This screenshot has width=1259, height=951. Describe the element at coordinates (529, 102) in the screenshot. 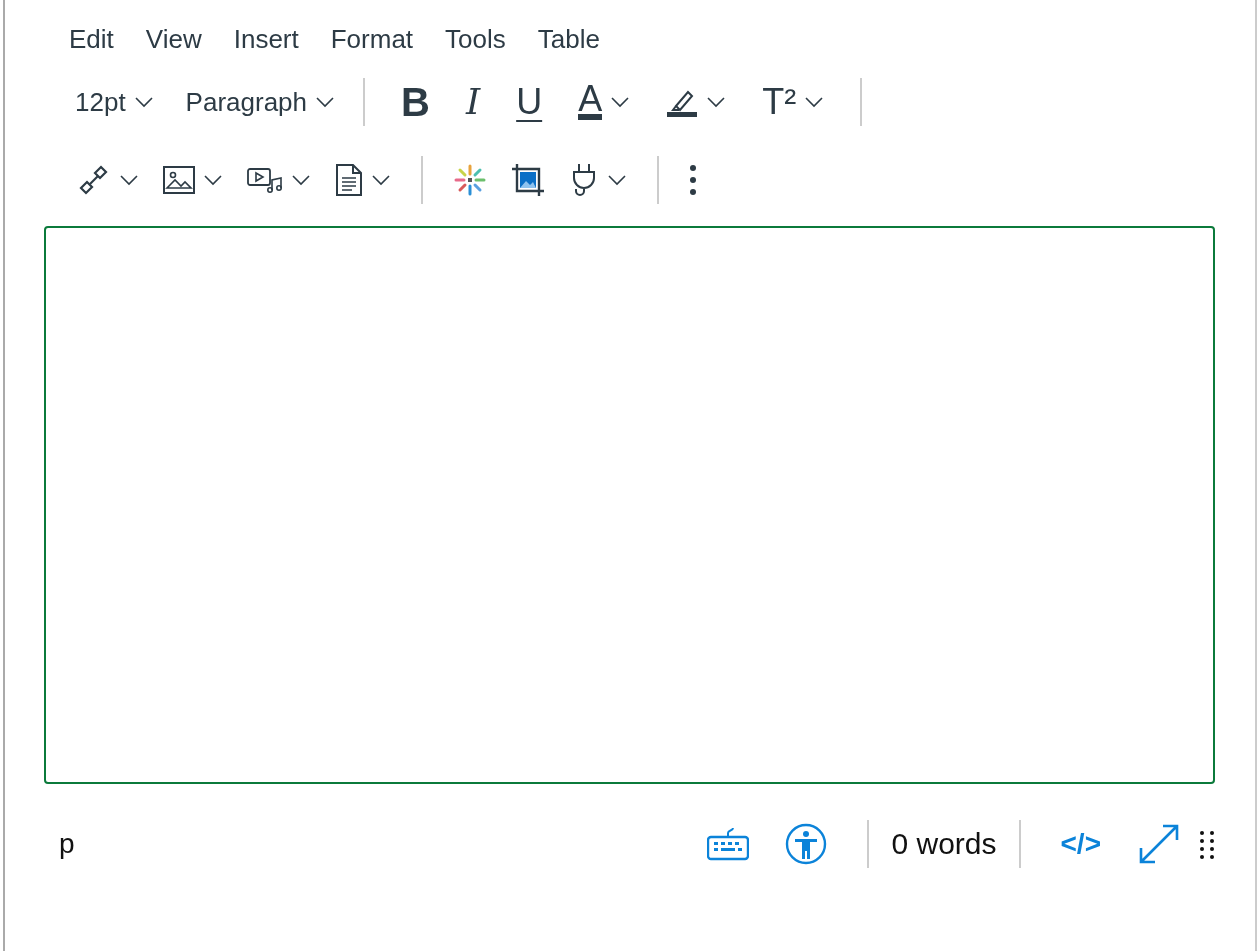

I see `underline-button: U` at that location.